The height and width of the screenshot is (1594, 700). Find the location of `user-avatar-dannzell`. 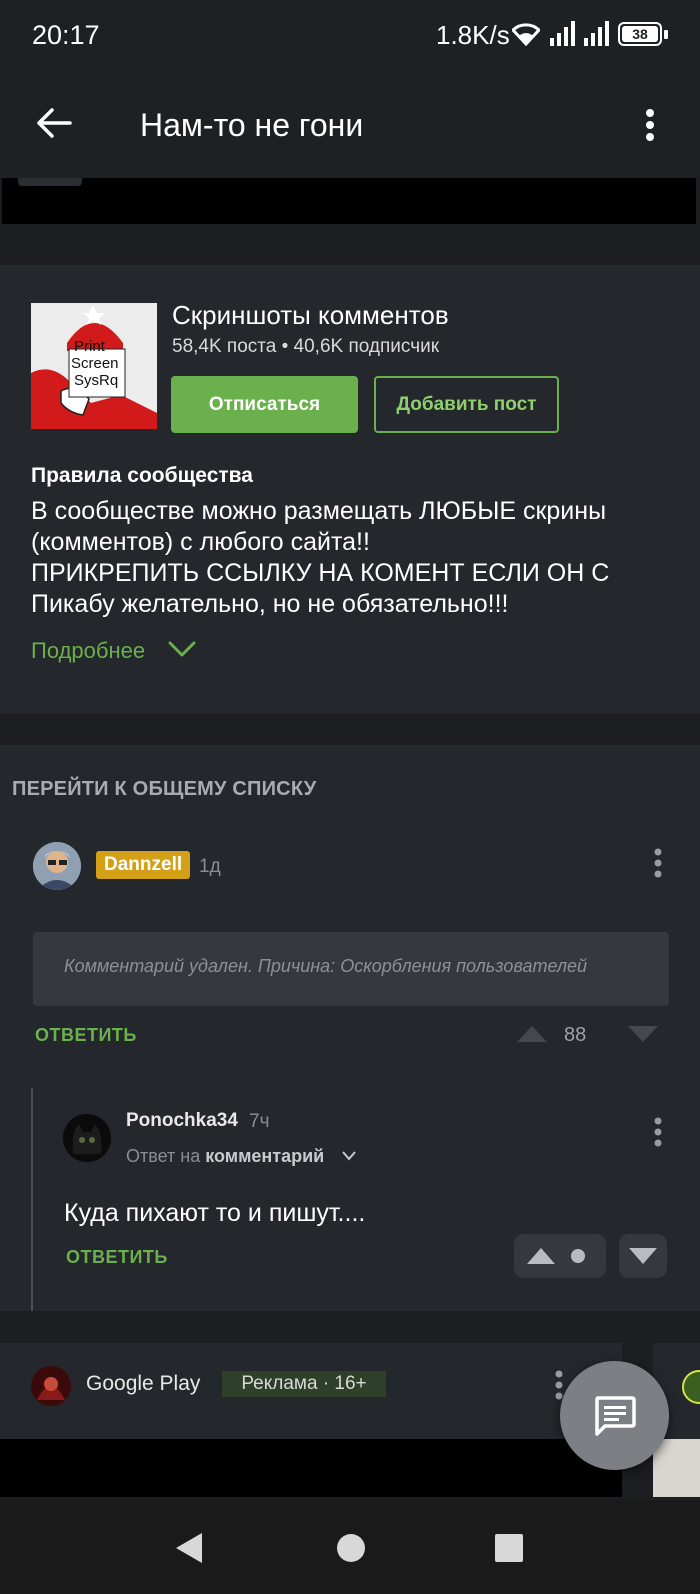

user-avatar-dannzell is located at coordinates (57, 866).